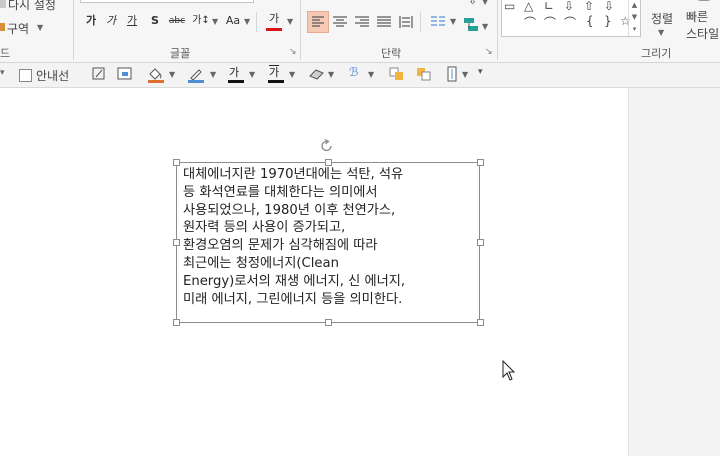 The image size is (720, 456). I want to click on text-effects-icon: ℬ, so click(354, 72).